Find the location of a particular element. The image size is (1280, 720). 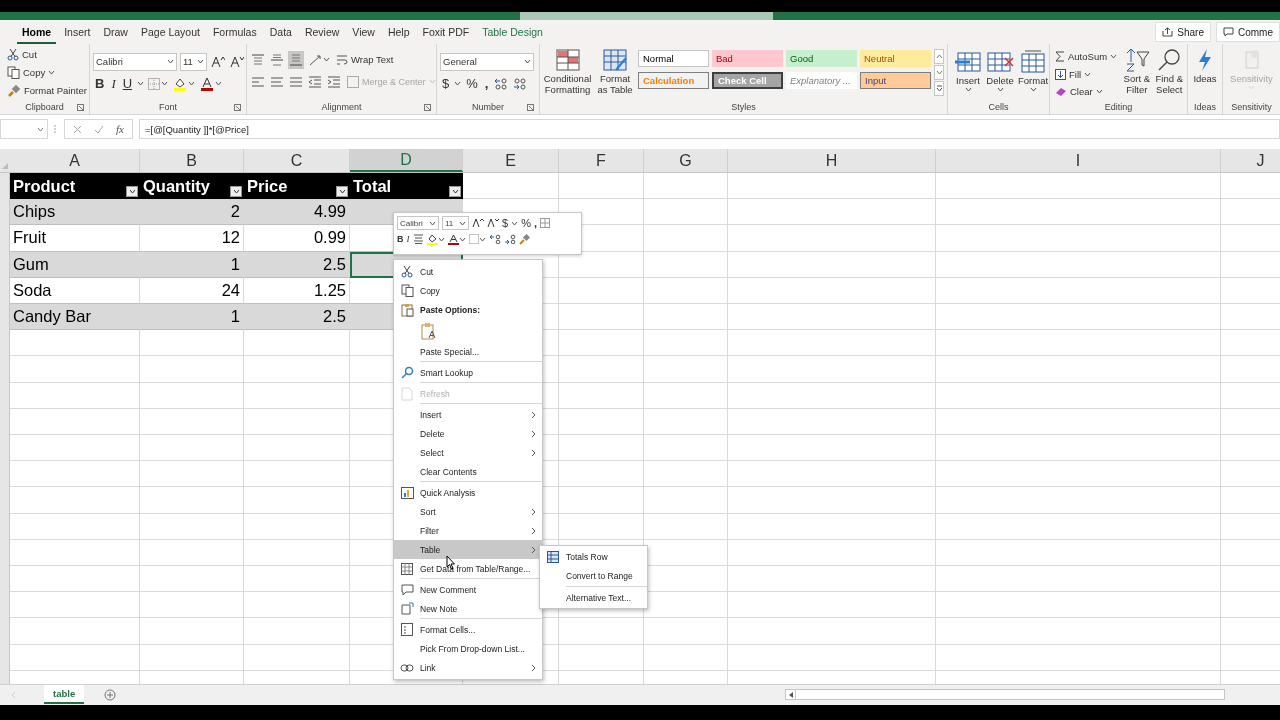

column-header: I is located at coordinates (1078, 160).